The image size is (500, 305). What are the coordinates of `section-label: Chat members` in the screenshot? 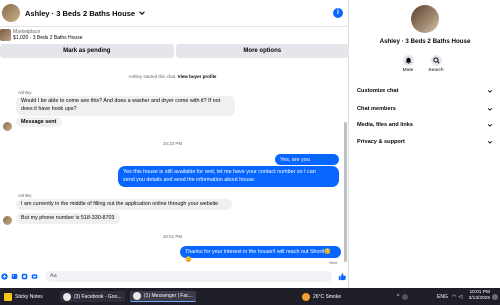 It's located at (376, 109).